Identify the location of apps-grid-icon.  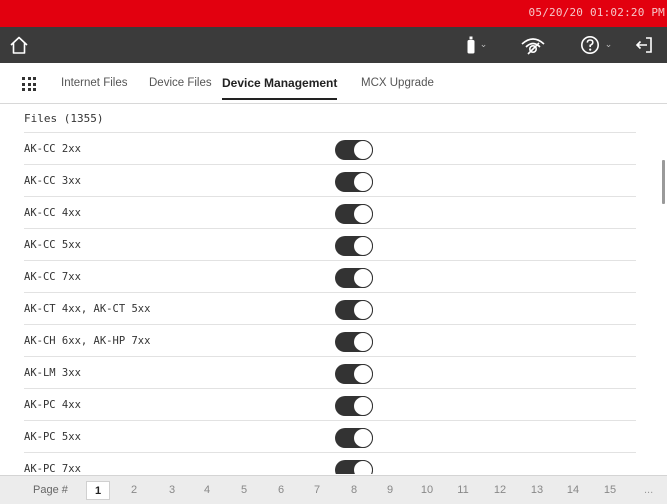
(29, 84).